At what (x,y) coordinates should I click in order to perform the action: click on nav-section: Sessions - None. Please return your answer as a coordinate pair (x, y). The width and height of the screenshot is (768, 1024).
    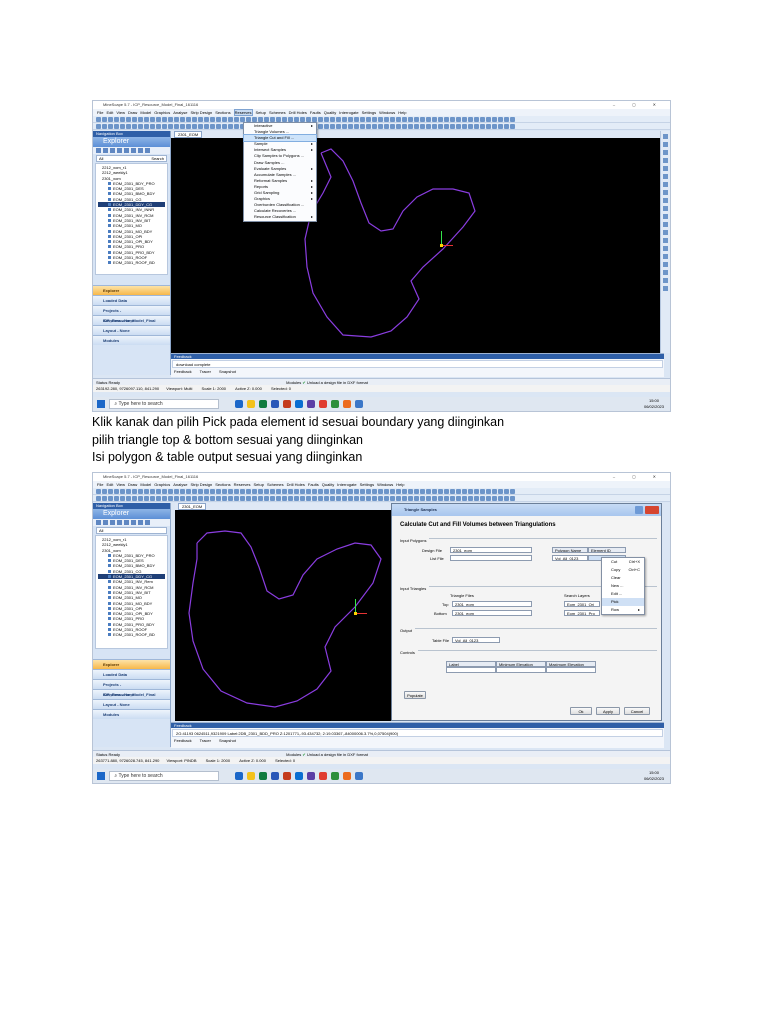
    Looking at the image, I should click on (131, 694).